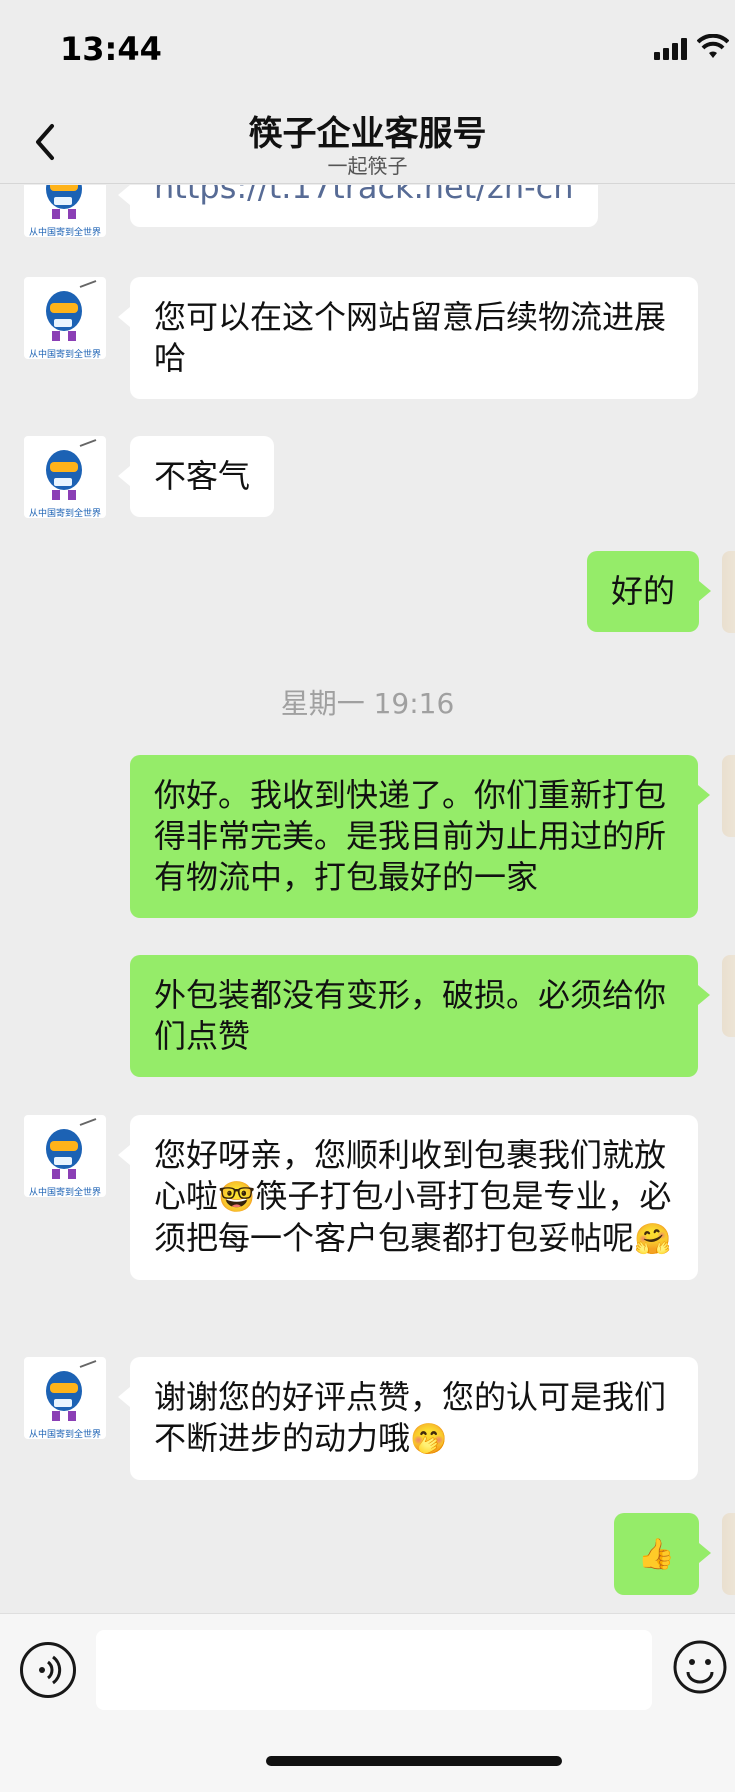 The image size is (735, 1792). I want to click on message-link: https://t.17track.net/zh-cn, so click(364, 195).